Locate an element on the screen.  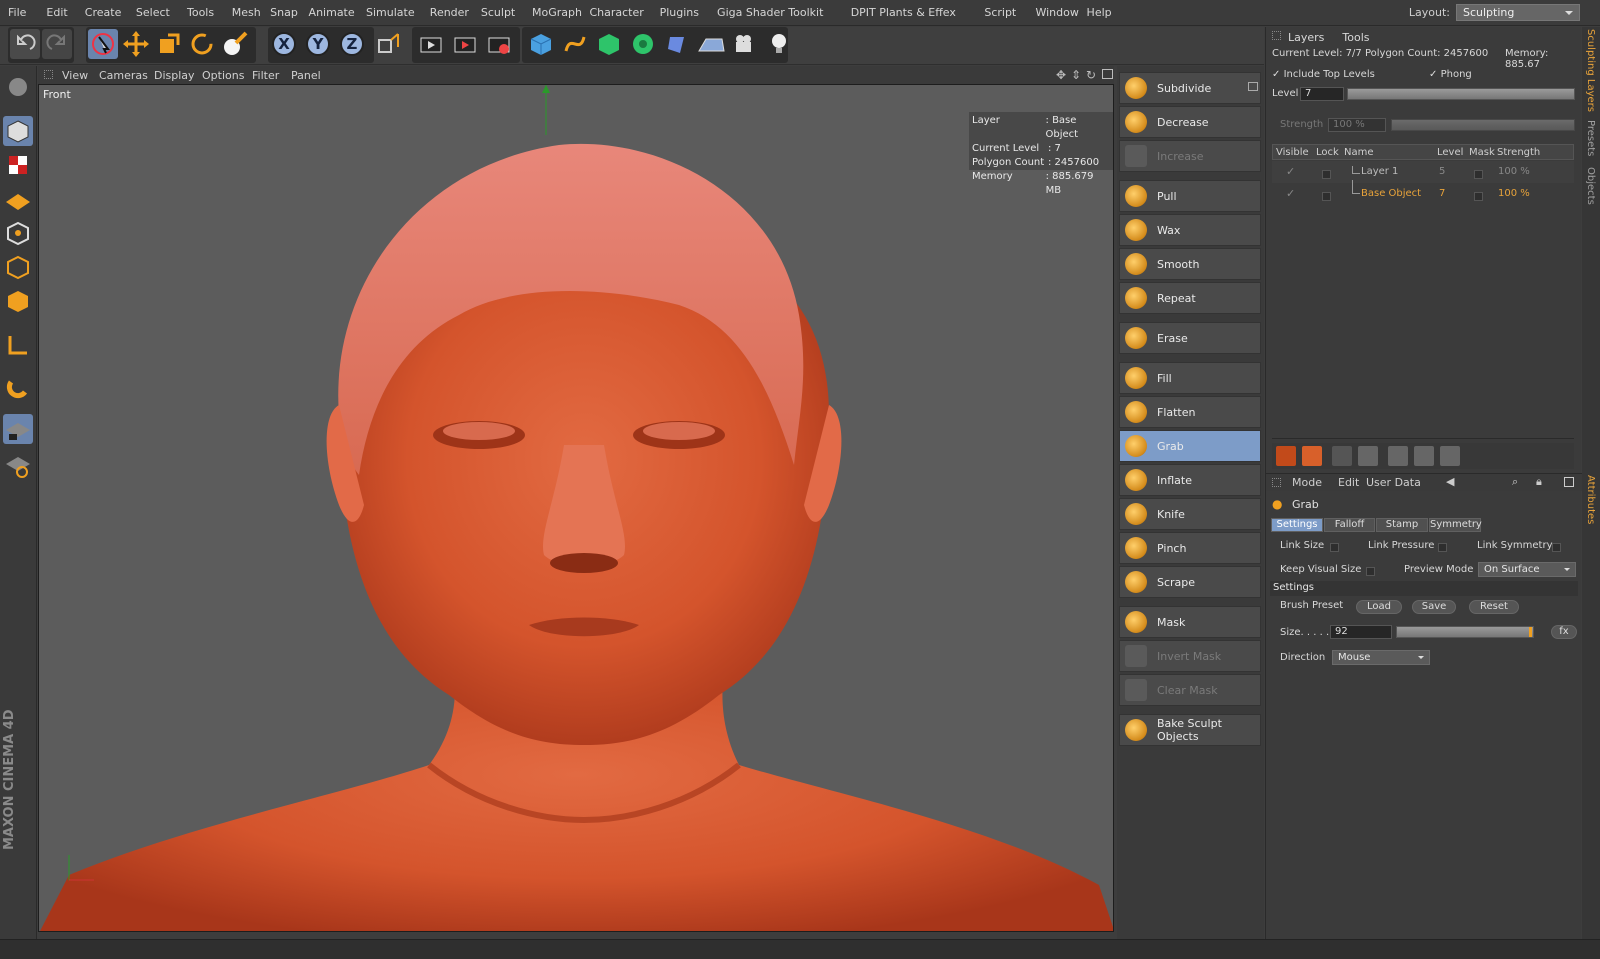
sculpt-tool-pull: Pull is located at coordinates (1190, 196).